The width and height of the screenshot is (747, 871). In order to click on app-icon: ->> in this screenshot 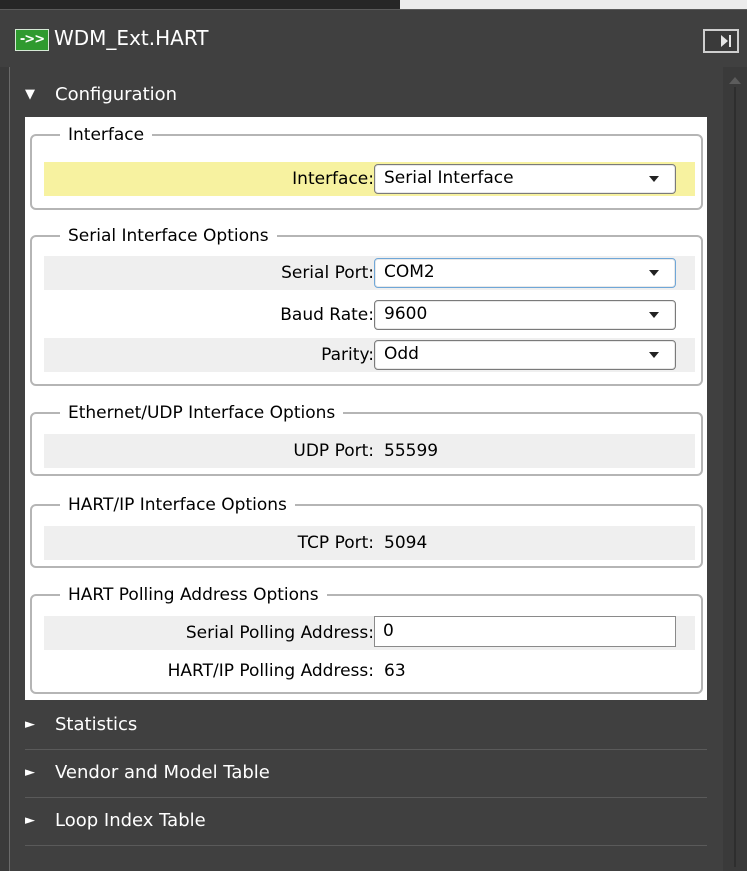, I will do `click(32, 40)`.